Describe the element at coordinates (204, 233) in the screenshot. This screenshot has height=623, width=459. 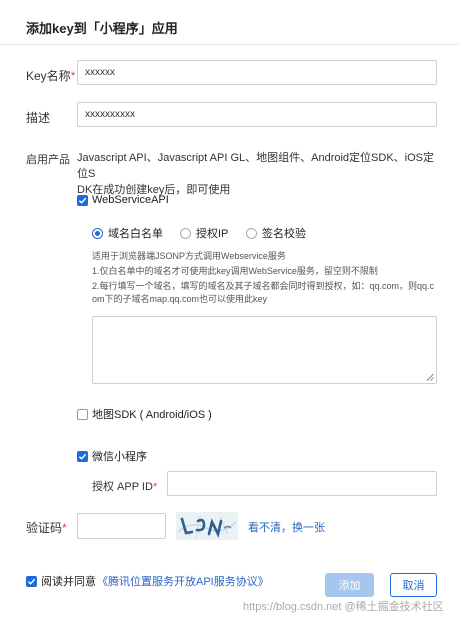
I see `radio-authorized-ip: 授权IP` at that location.